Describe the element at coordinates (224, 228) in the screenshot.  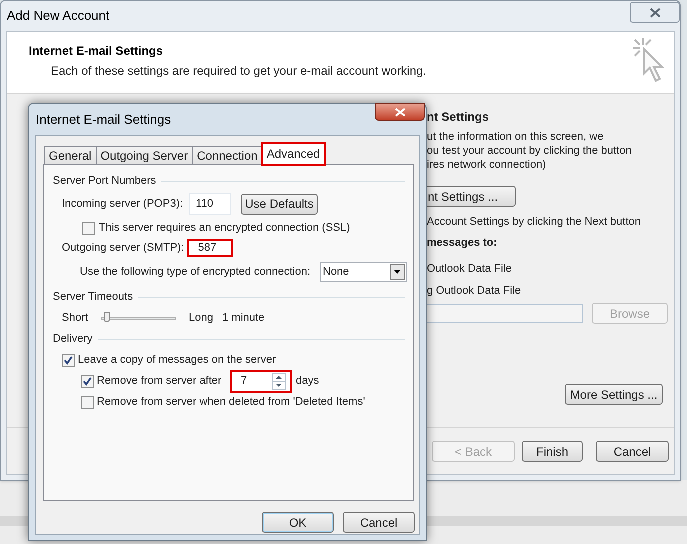
I see `checkbox-label: This server requires an encrypted connection (SSL)` at that location.